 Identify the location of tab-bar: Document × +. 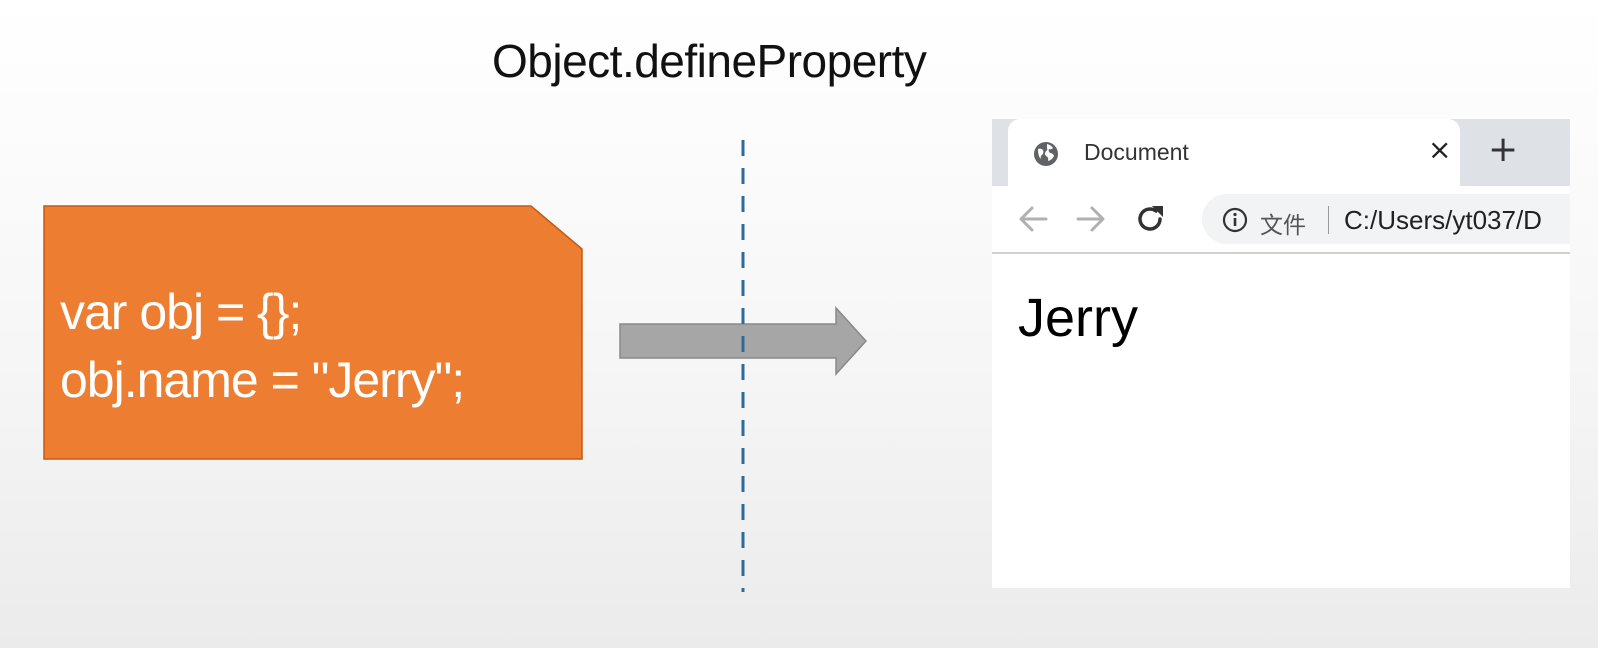
(1281, 152).